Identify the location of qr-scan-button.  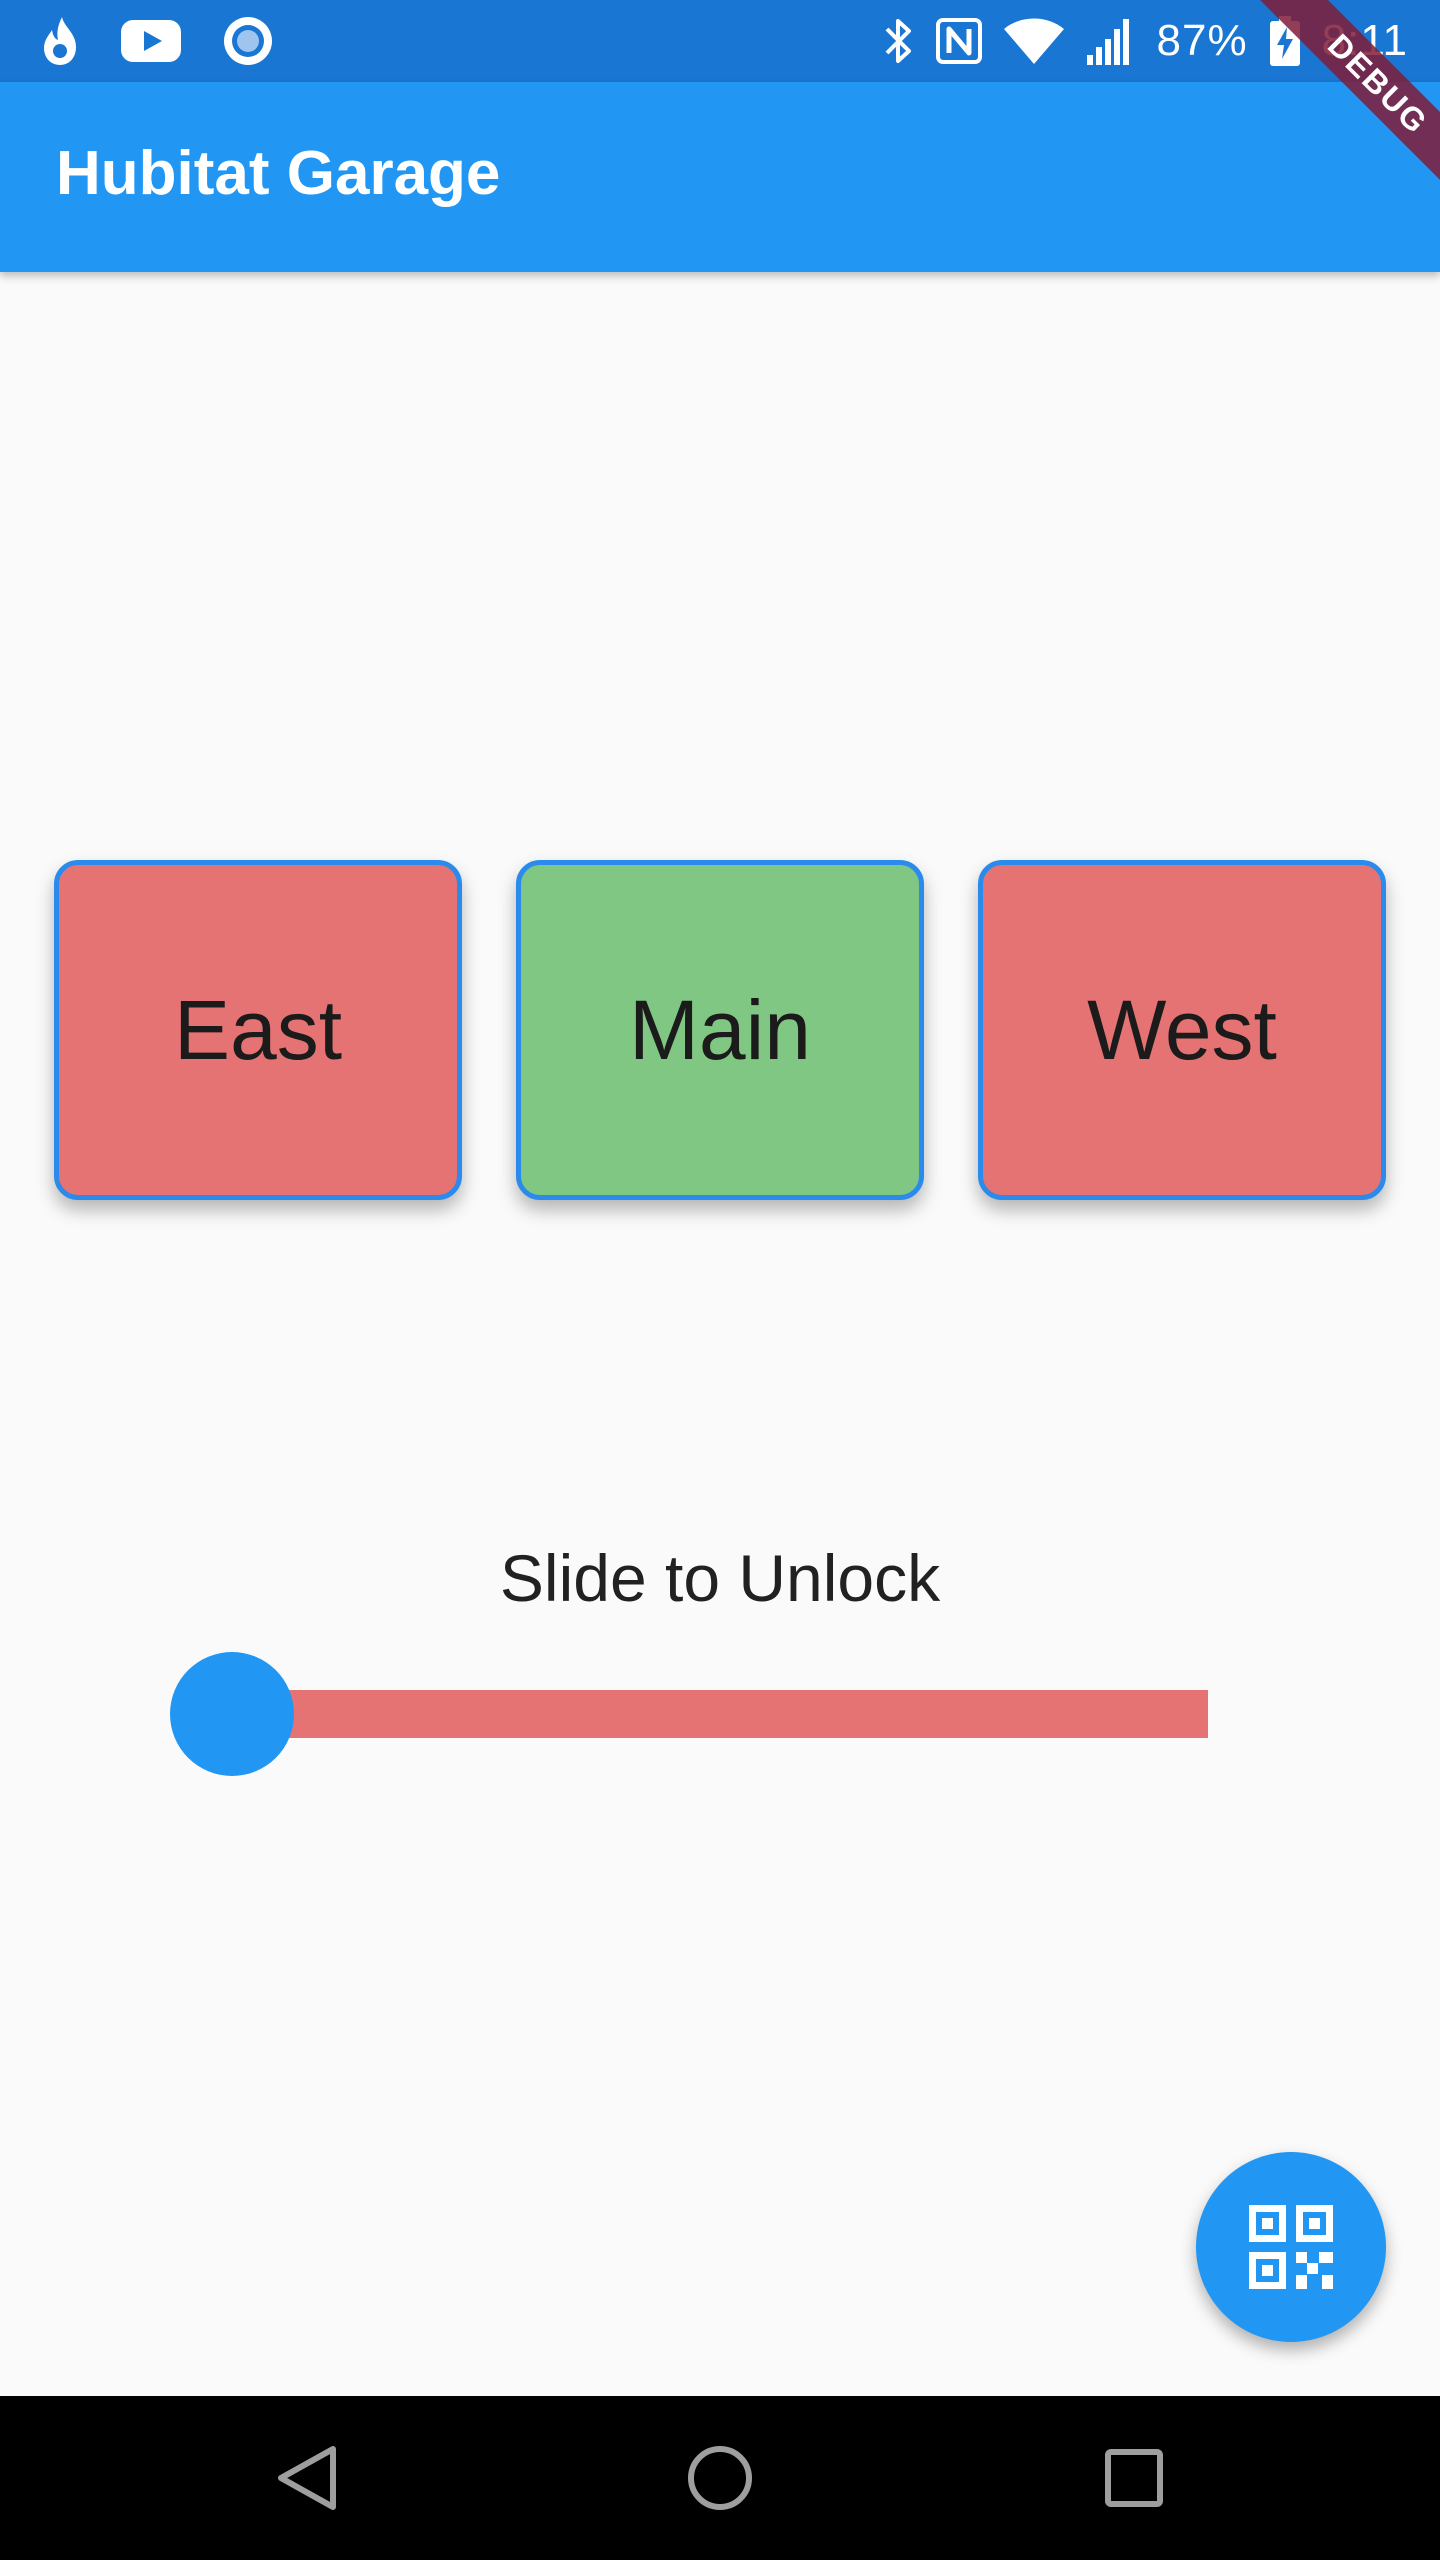
(1291, 2247).